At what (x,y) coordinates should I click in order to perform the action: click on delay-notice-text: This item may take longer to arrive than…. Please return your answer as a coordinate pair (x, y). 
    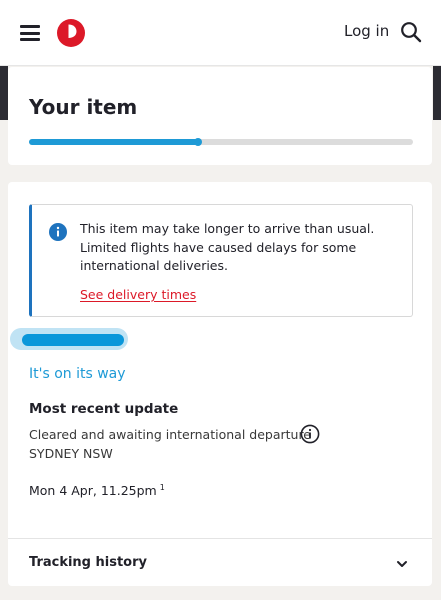
    Looking at the image, I should click on (227, 247).